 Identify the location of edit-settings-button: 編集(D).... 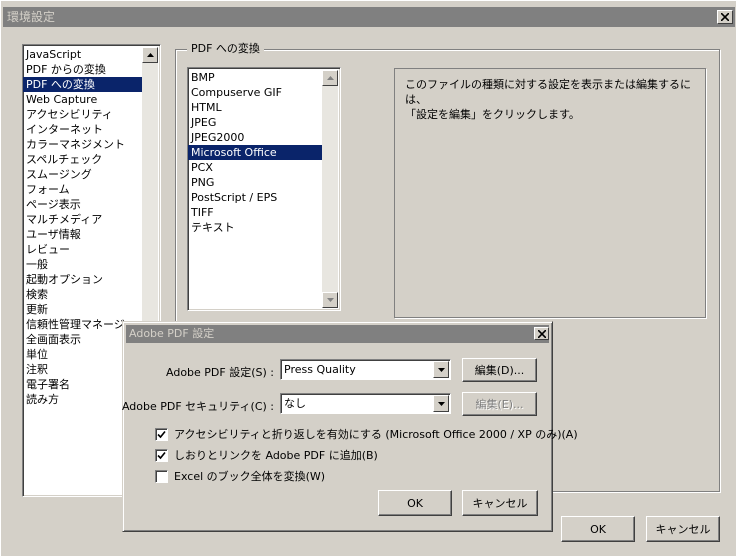
(499, 370).